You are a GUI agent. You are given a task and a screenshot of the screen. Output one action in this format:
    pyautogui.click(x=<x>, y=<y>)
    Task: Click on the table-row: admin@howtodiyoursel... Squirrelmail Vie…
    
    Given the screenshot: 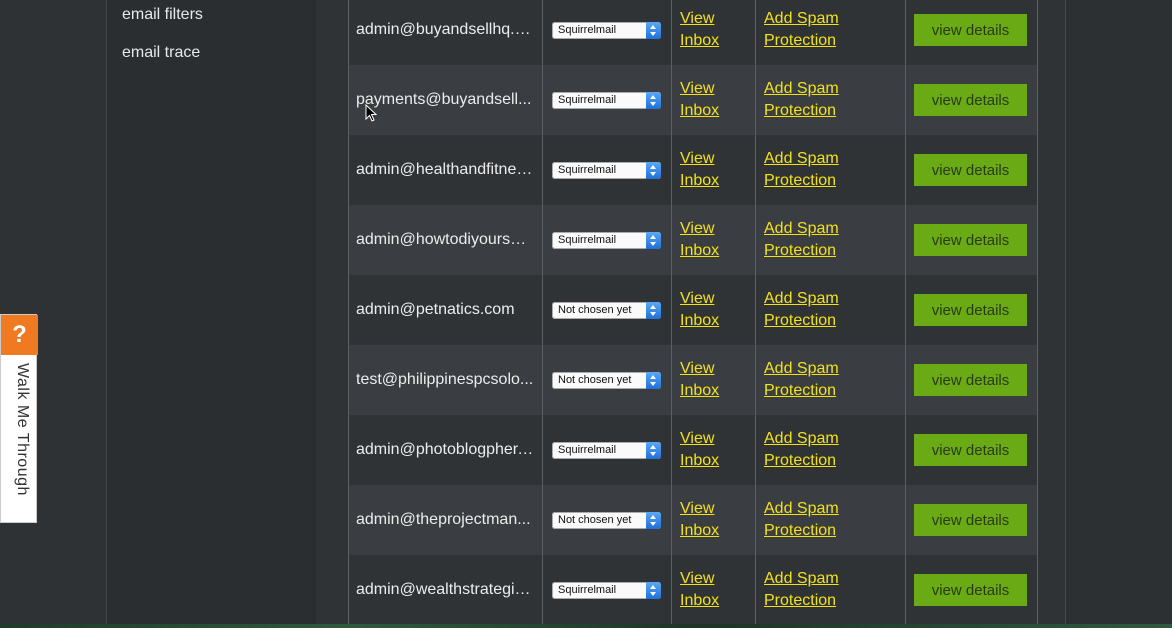 What is the action you would take?
    pyautogui.click(x=693, y=240)
    